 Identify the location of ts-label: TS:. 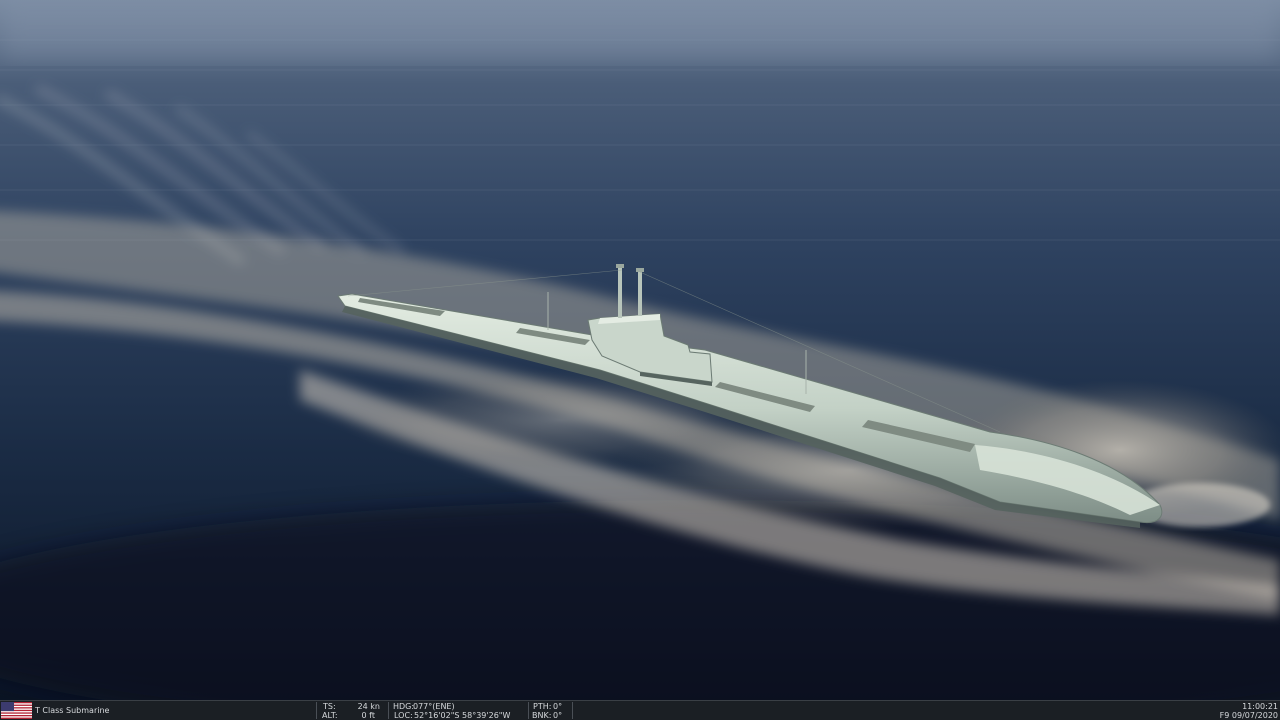
(329, 706).